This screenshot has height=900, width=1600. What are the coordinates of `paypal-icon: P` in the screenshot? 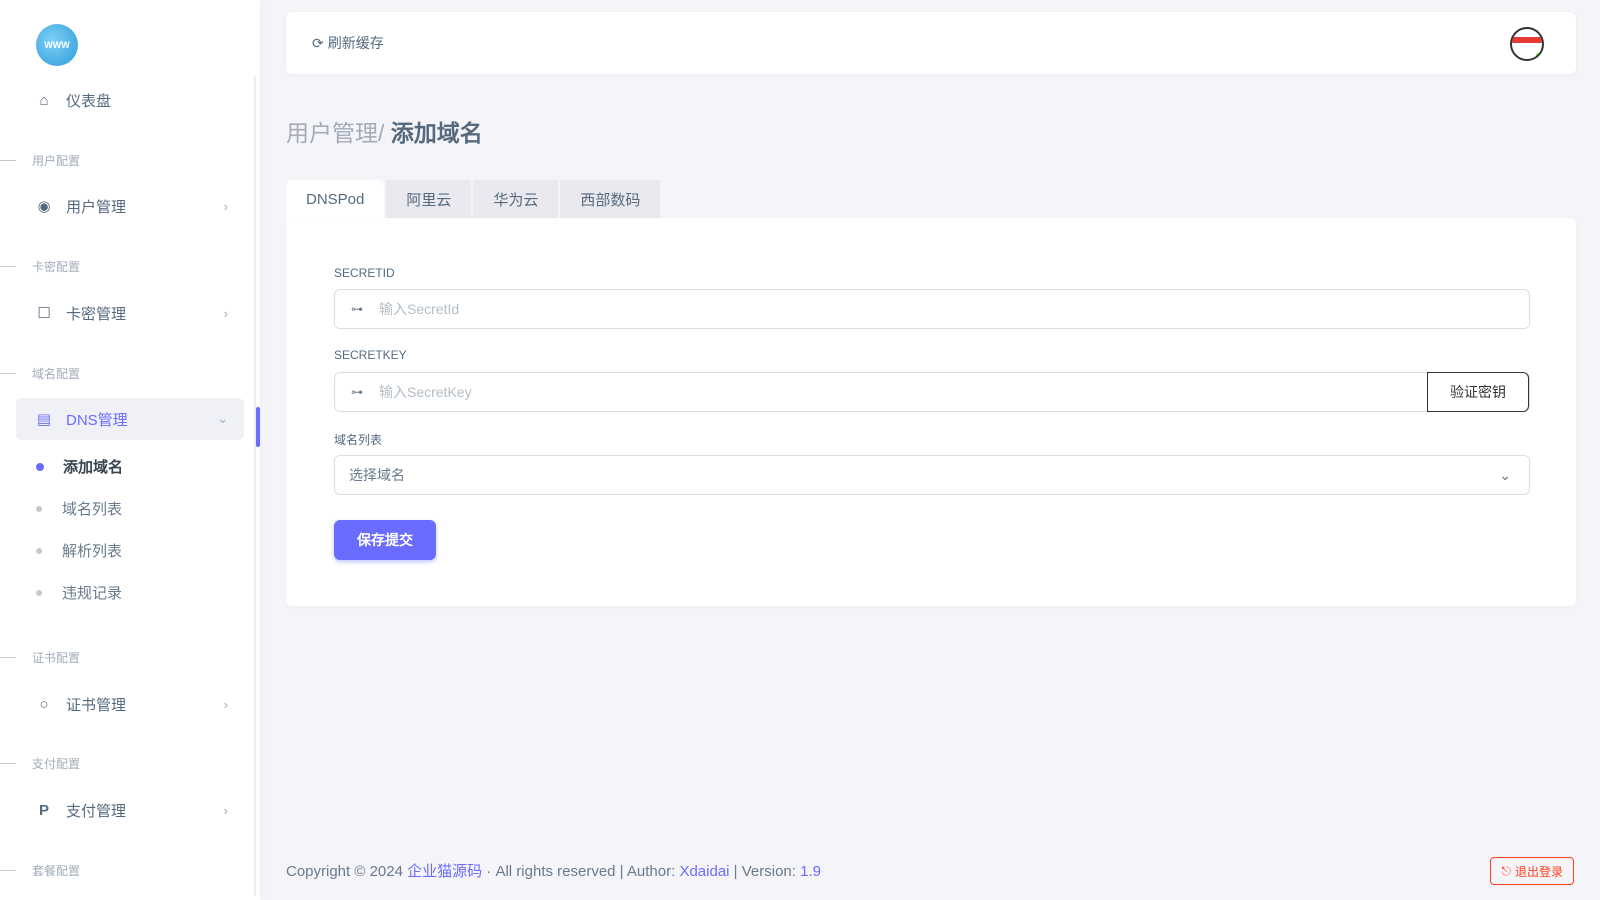 It's located at (43, 810).